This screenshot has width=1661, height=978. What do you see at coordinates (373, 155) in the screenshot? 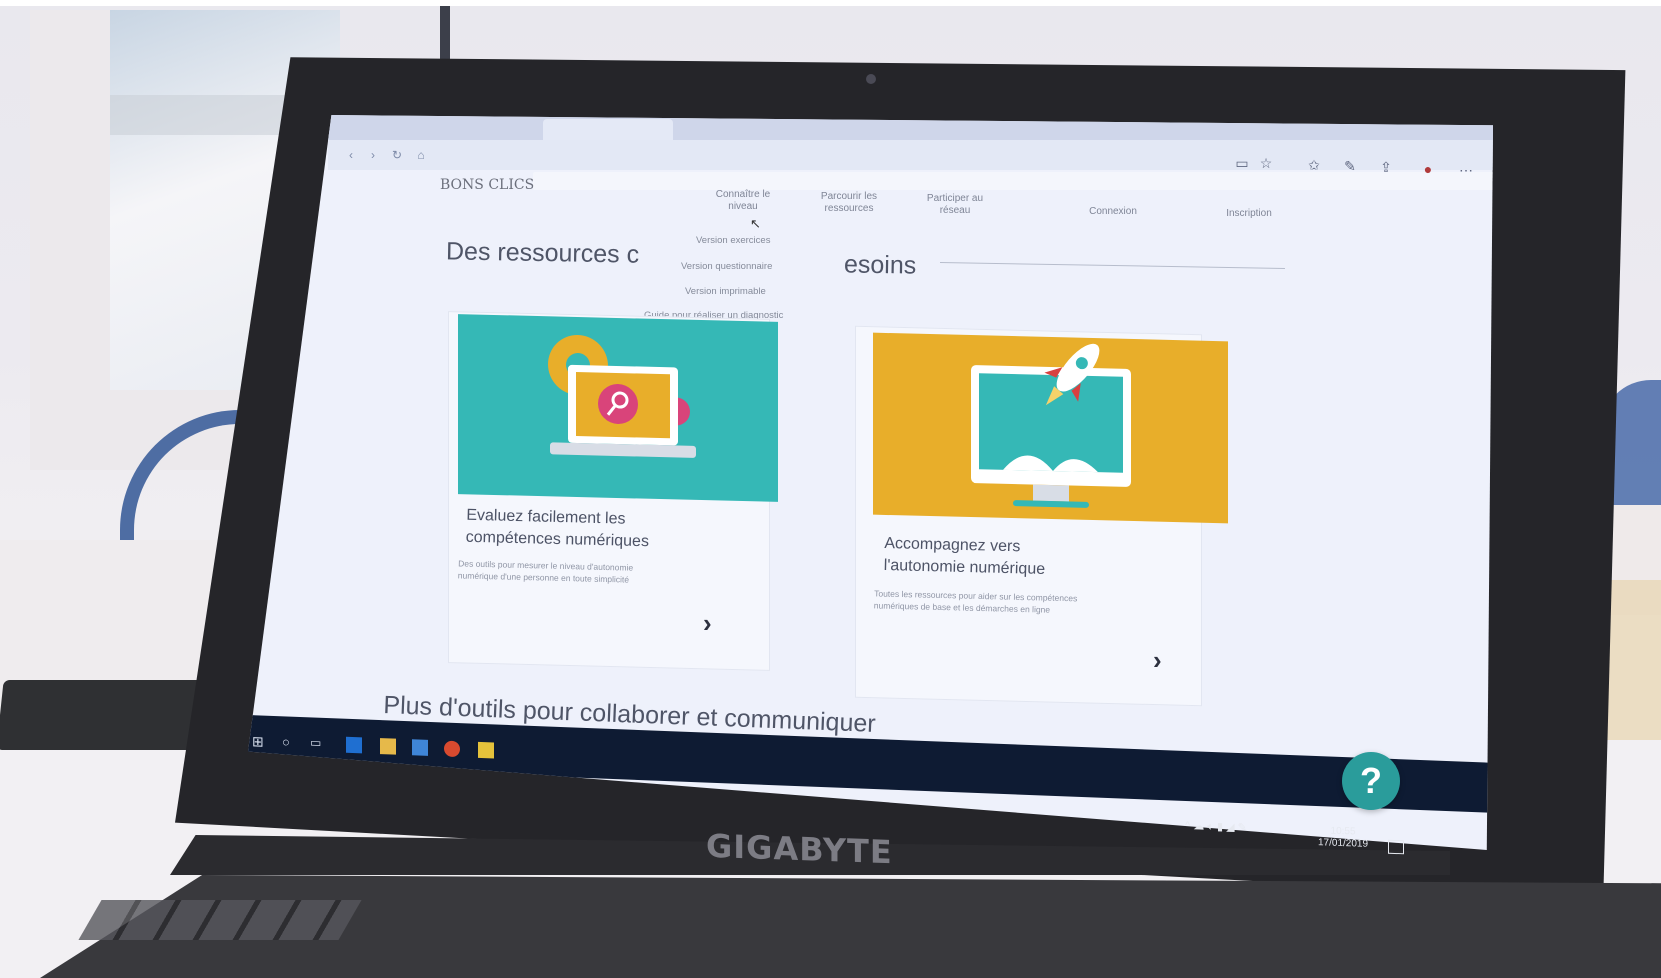
I see `forward-icon: ›` at bounding box center [373, 155].